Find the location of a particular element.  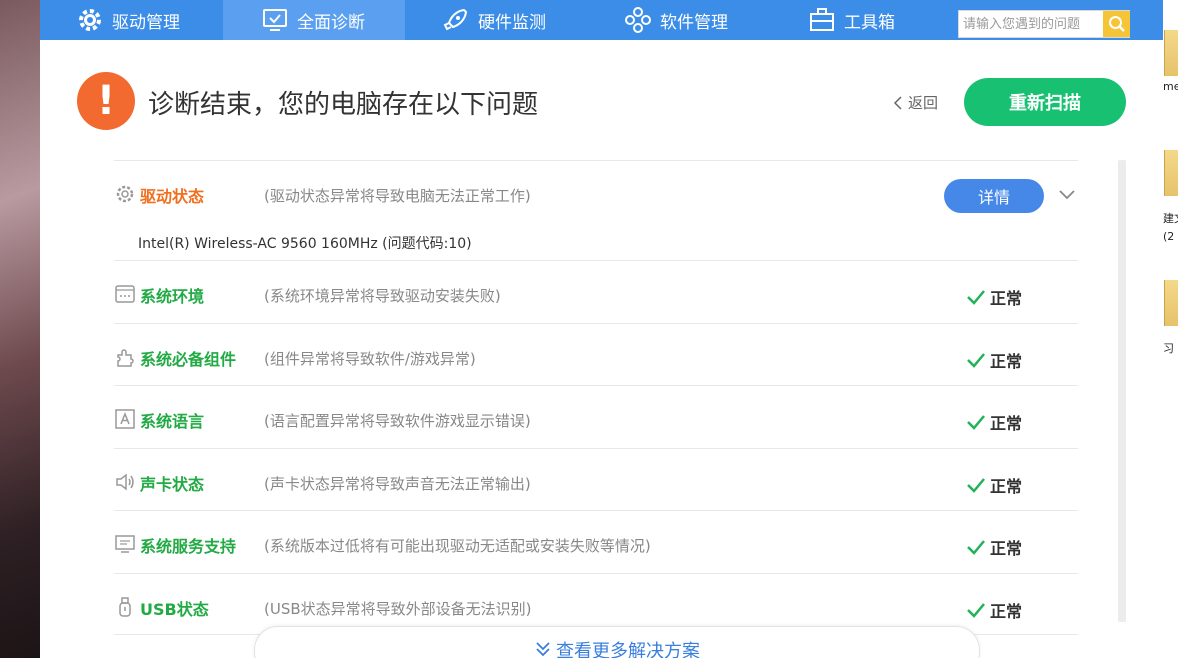

nav-label: 全面诊断 is located at coordinates (331, 22).